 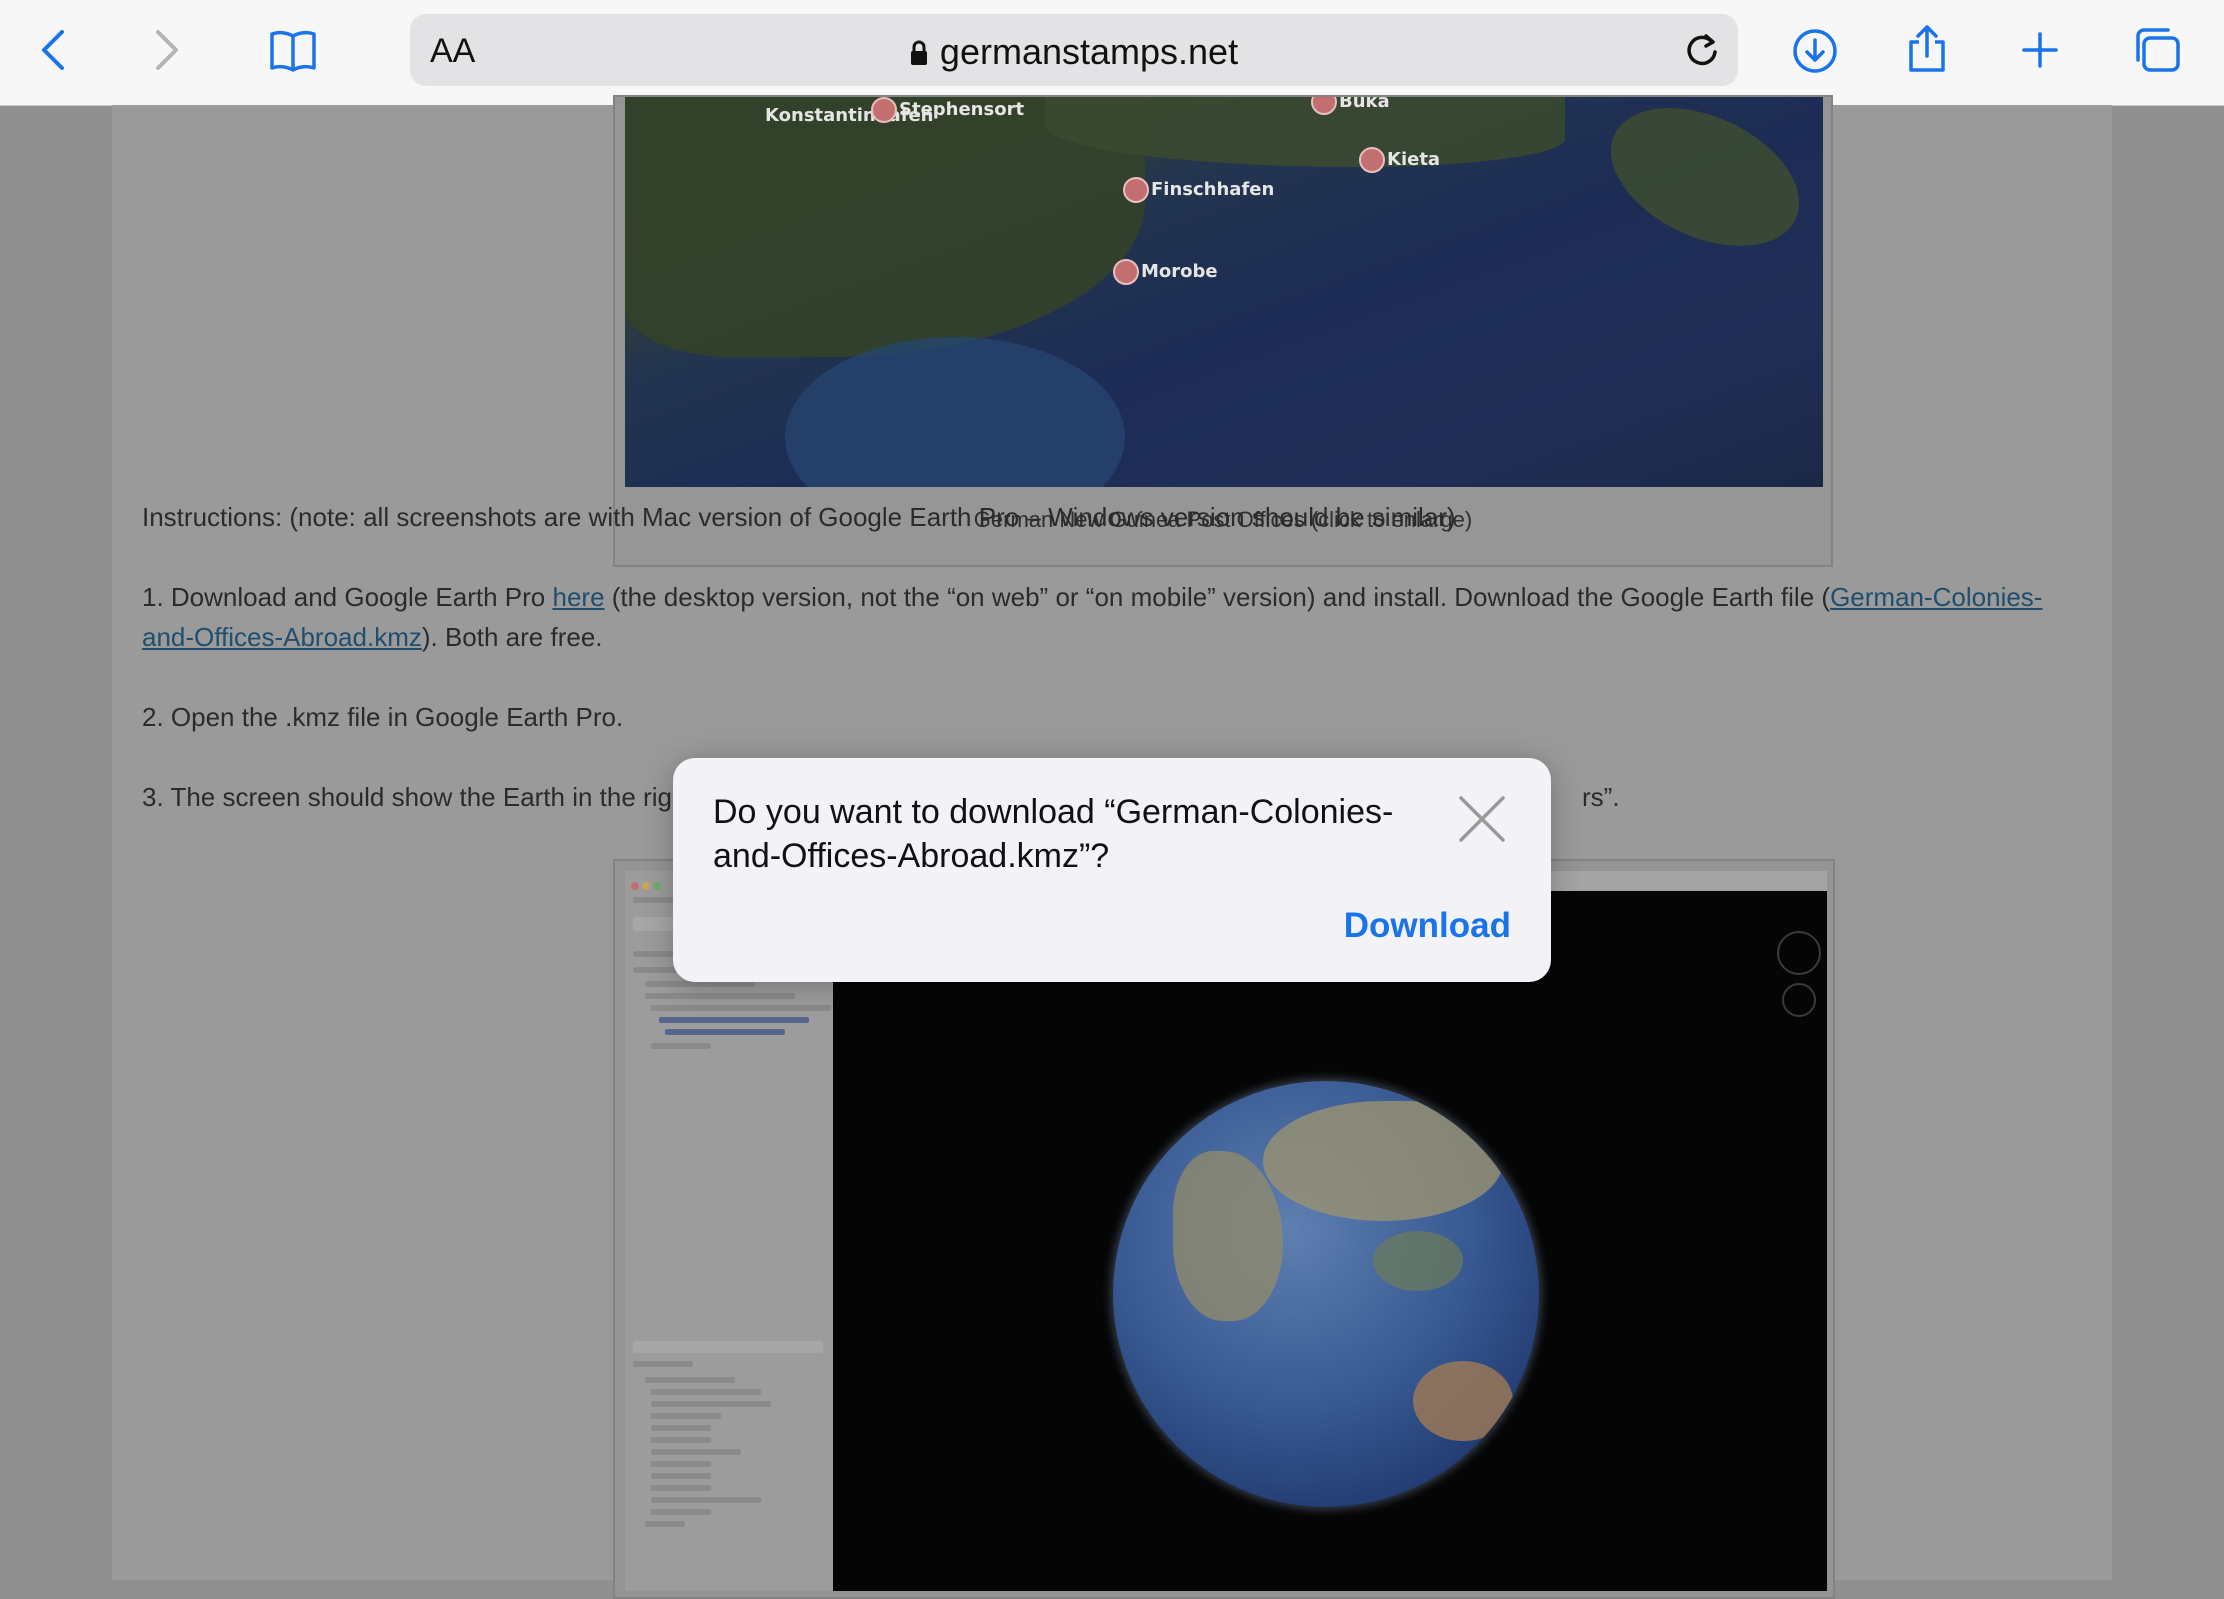 I want to click on tabs-overview-icon, so click(x=2157, y=50).